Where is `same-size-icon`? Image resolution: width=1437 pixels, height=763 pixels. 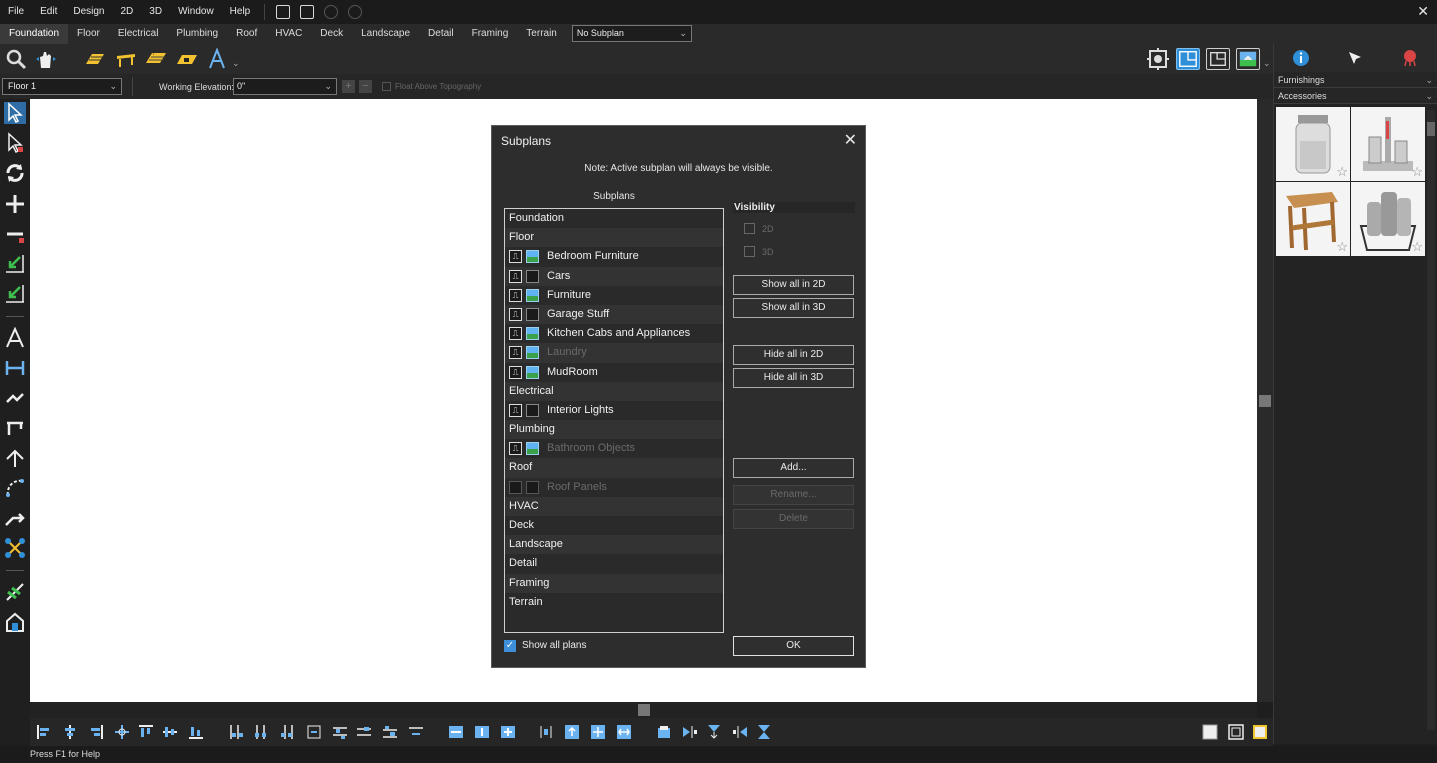 same-size-icon is located at coordinates (508, 732).